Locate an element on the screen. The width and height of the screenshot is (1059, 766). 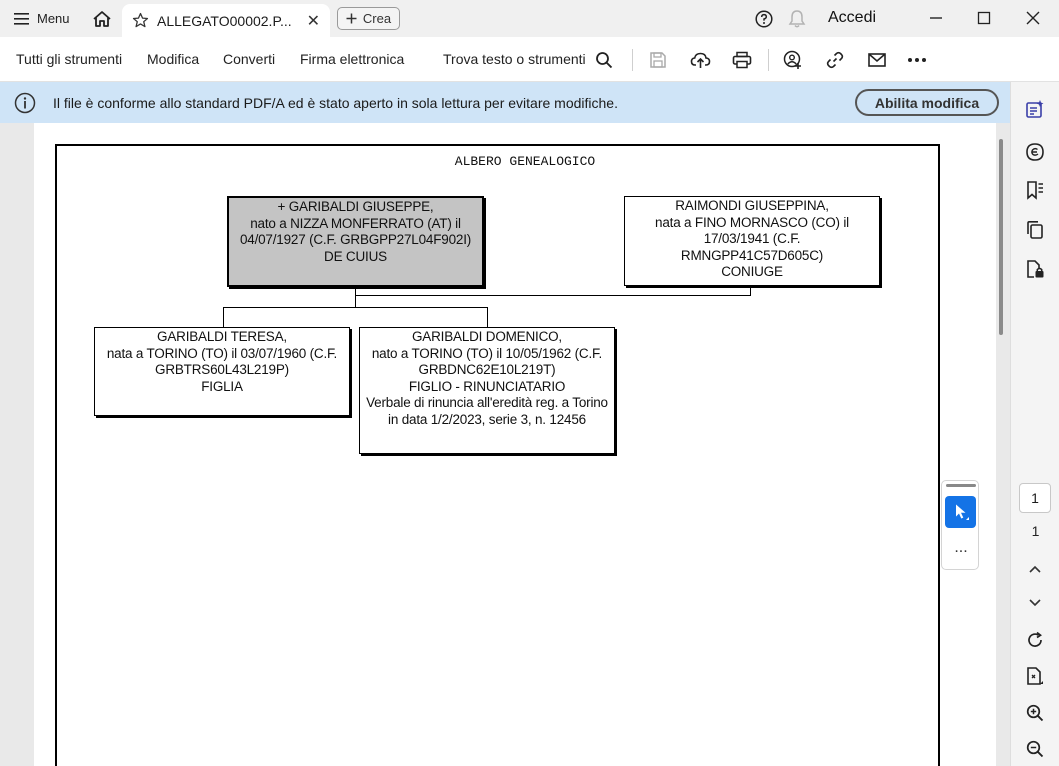
esign-button: Firma elettronica is located at coordinates (352, 59).